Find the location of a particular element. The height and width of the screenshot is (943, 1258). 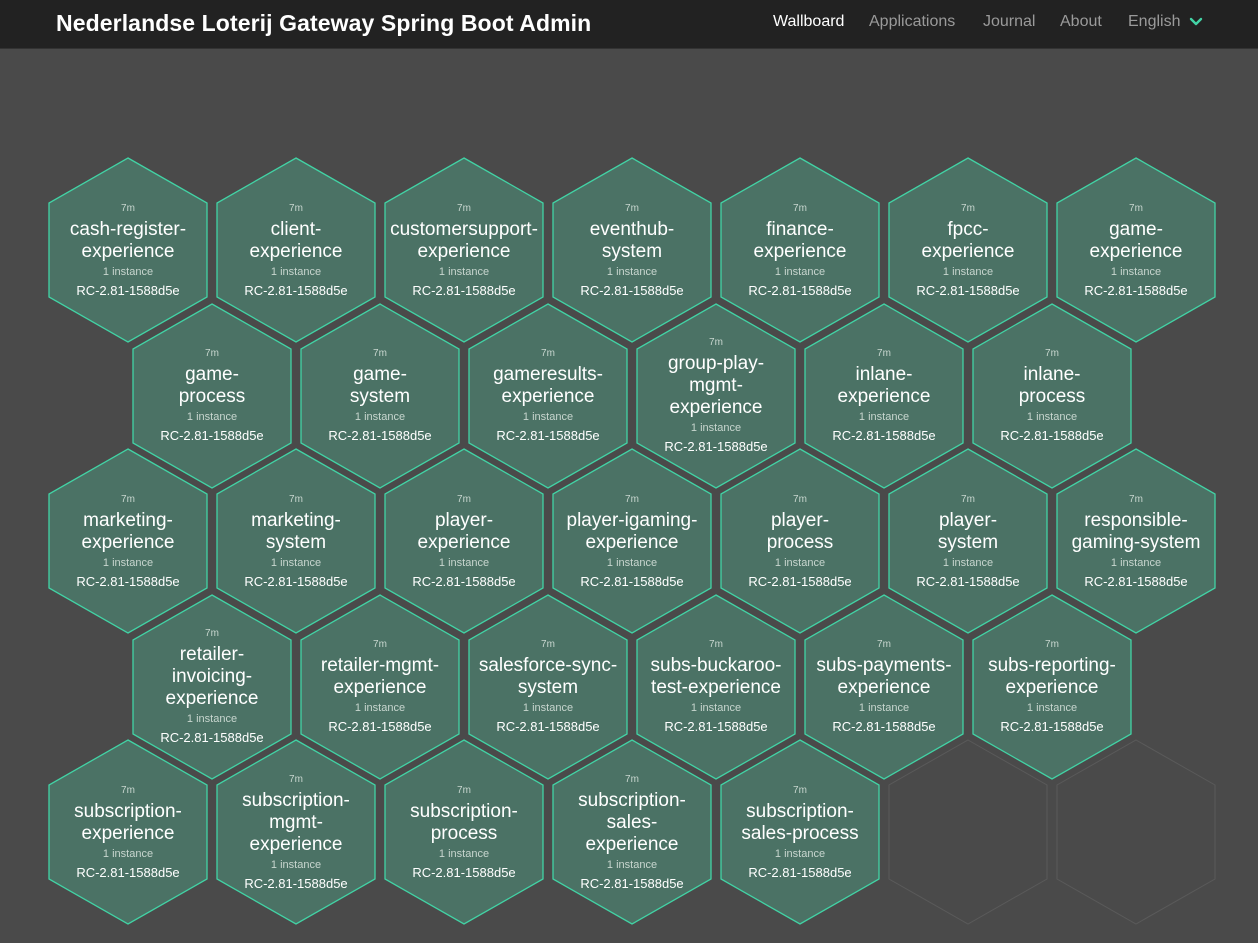

chevron-down-icon is located at coordinates (1196, 22).